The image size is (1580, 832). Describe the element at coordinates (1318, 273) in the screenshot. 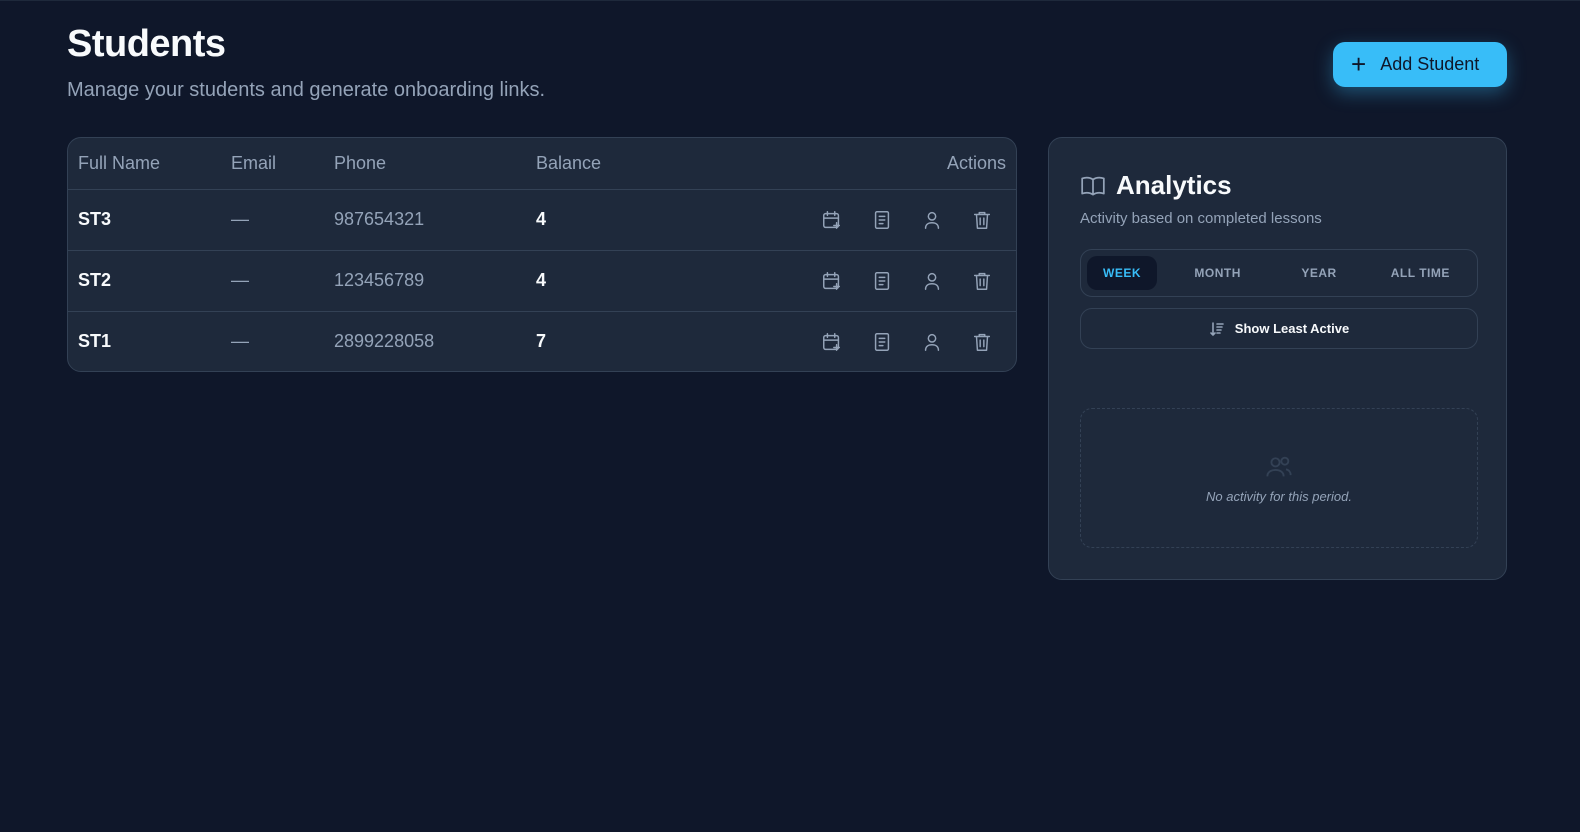

I see `tab-year: YEAR` at that location.